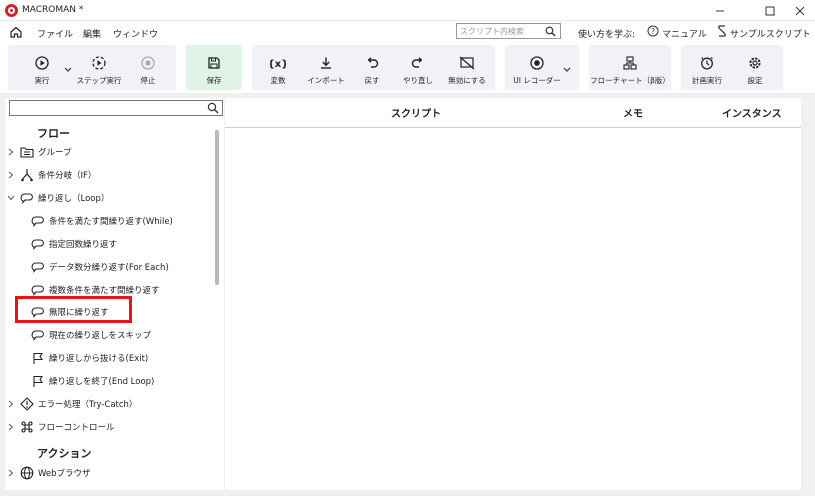 This screenshot has height=496, width=815. Describe the element at coordinates (71, 404) in the screenshot. I see `tree-item-try-catch: エラー処理（Try-Catch）` at that location.